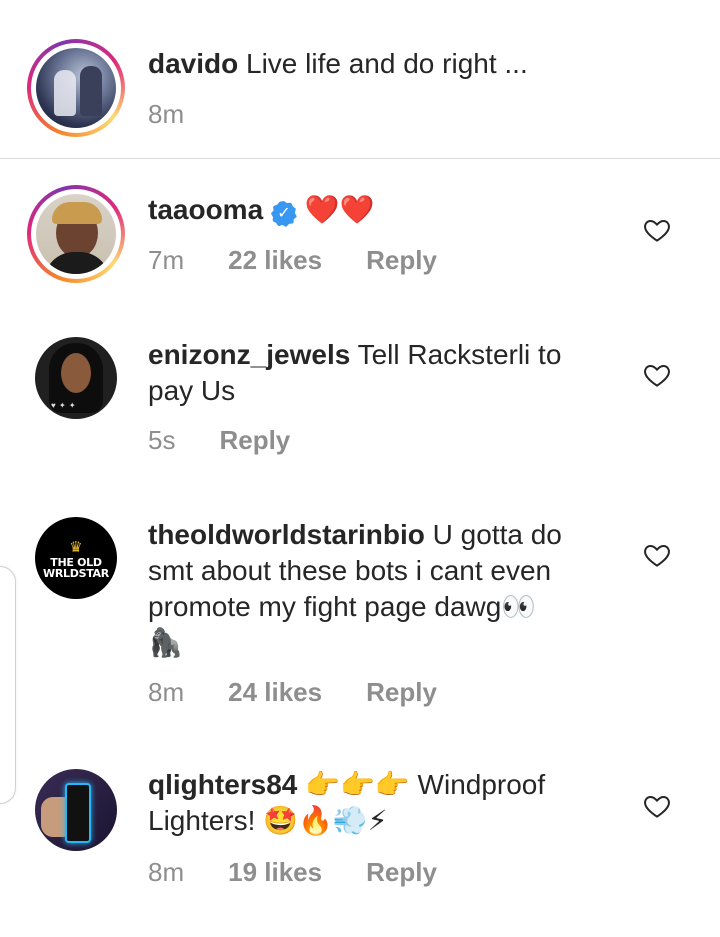 The height and width of the screenshot is (937, 720). I want to click on comment-text: promote my fight page dawg👀, so click(342, 606).